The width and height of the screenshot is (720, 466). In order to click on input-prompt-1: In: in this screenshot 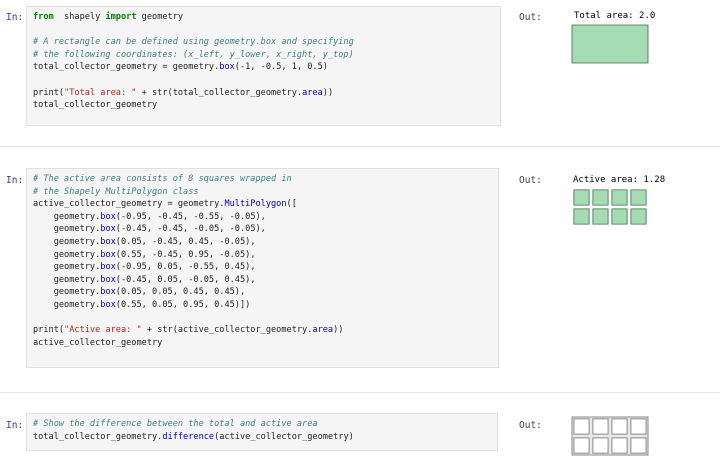, I will do `click(15, 17)`.